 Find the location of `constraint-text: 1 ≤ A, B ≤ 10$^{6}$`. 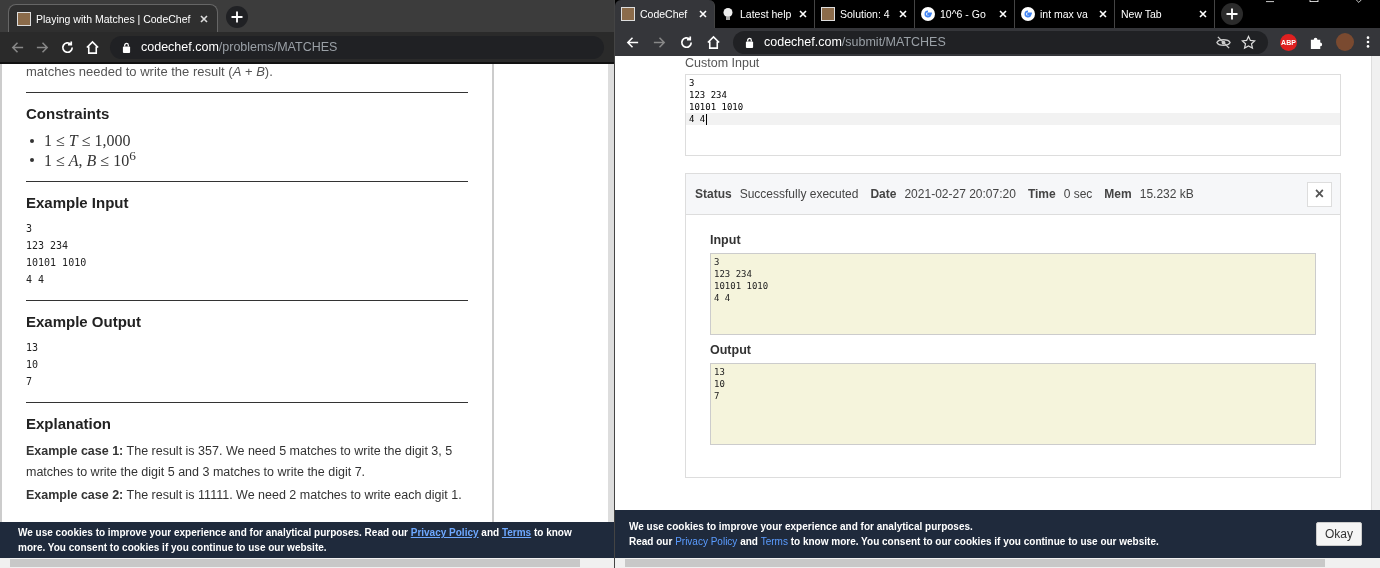

constraint-text: 1 ≤ A, B ≤ 10$^{6}$ is located at coordinates (90, 159).